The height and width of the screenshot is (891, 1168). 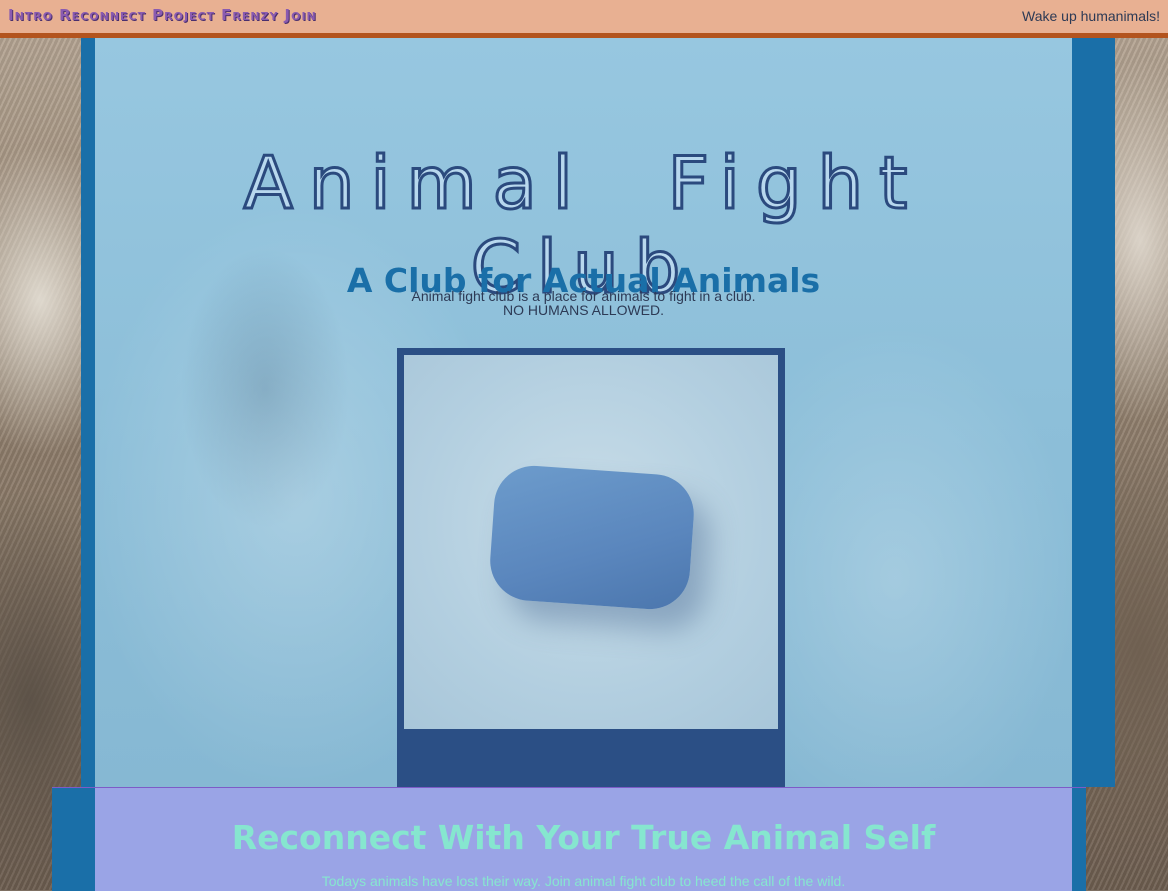 I want to click on reconnect-heading: Reconnect With Your True Animal Self, so click(x=583, y=837).